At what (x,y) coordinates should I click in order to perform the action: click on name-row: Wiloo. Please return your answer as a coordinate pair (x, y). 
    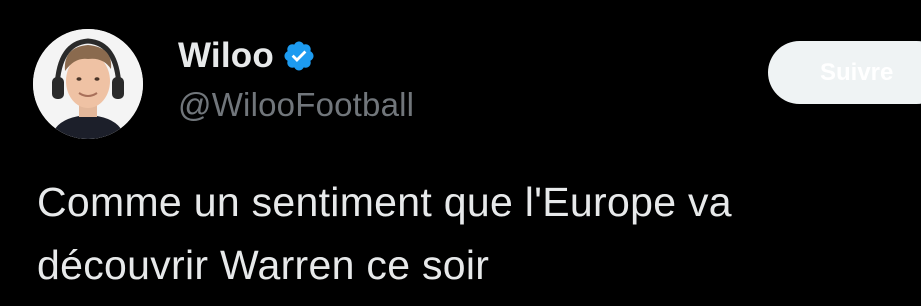
    Looking at the image, I should click on (296, 56).